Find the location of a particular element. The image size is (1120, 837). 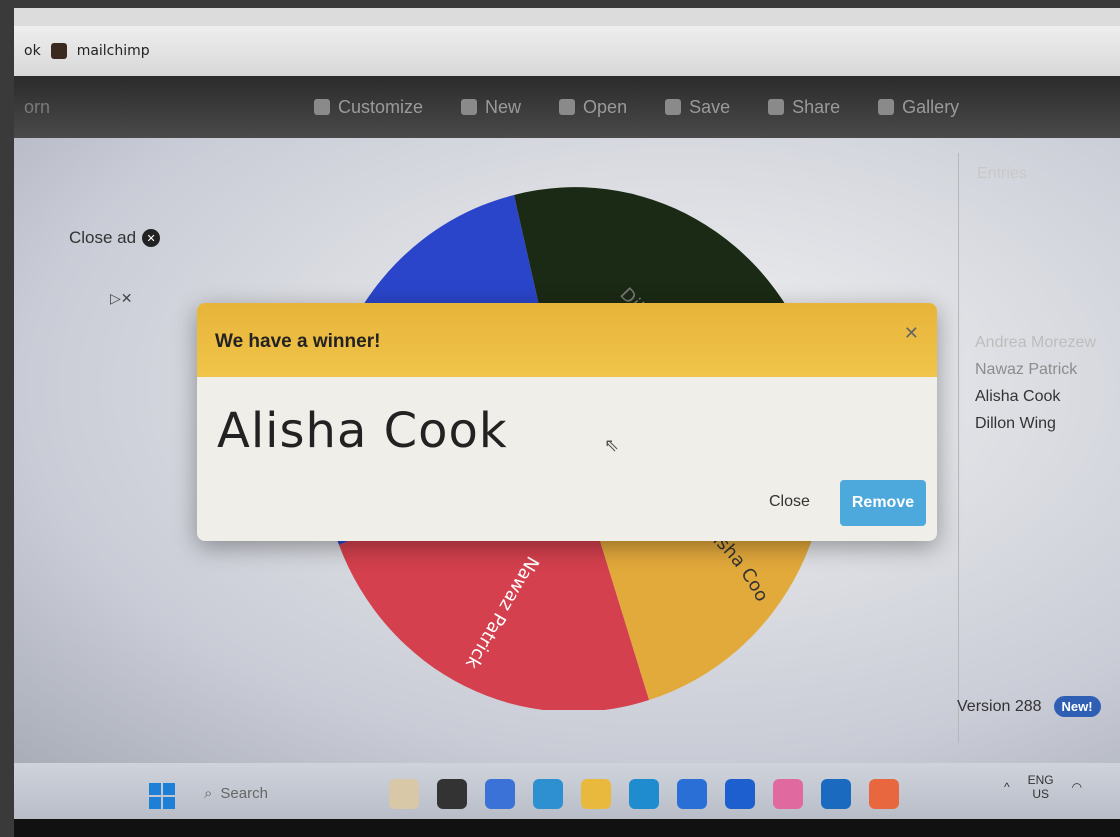

system-tray: ^ ENG US ◠ is located at coordinates (1043, 787).